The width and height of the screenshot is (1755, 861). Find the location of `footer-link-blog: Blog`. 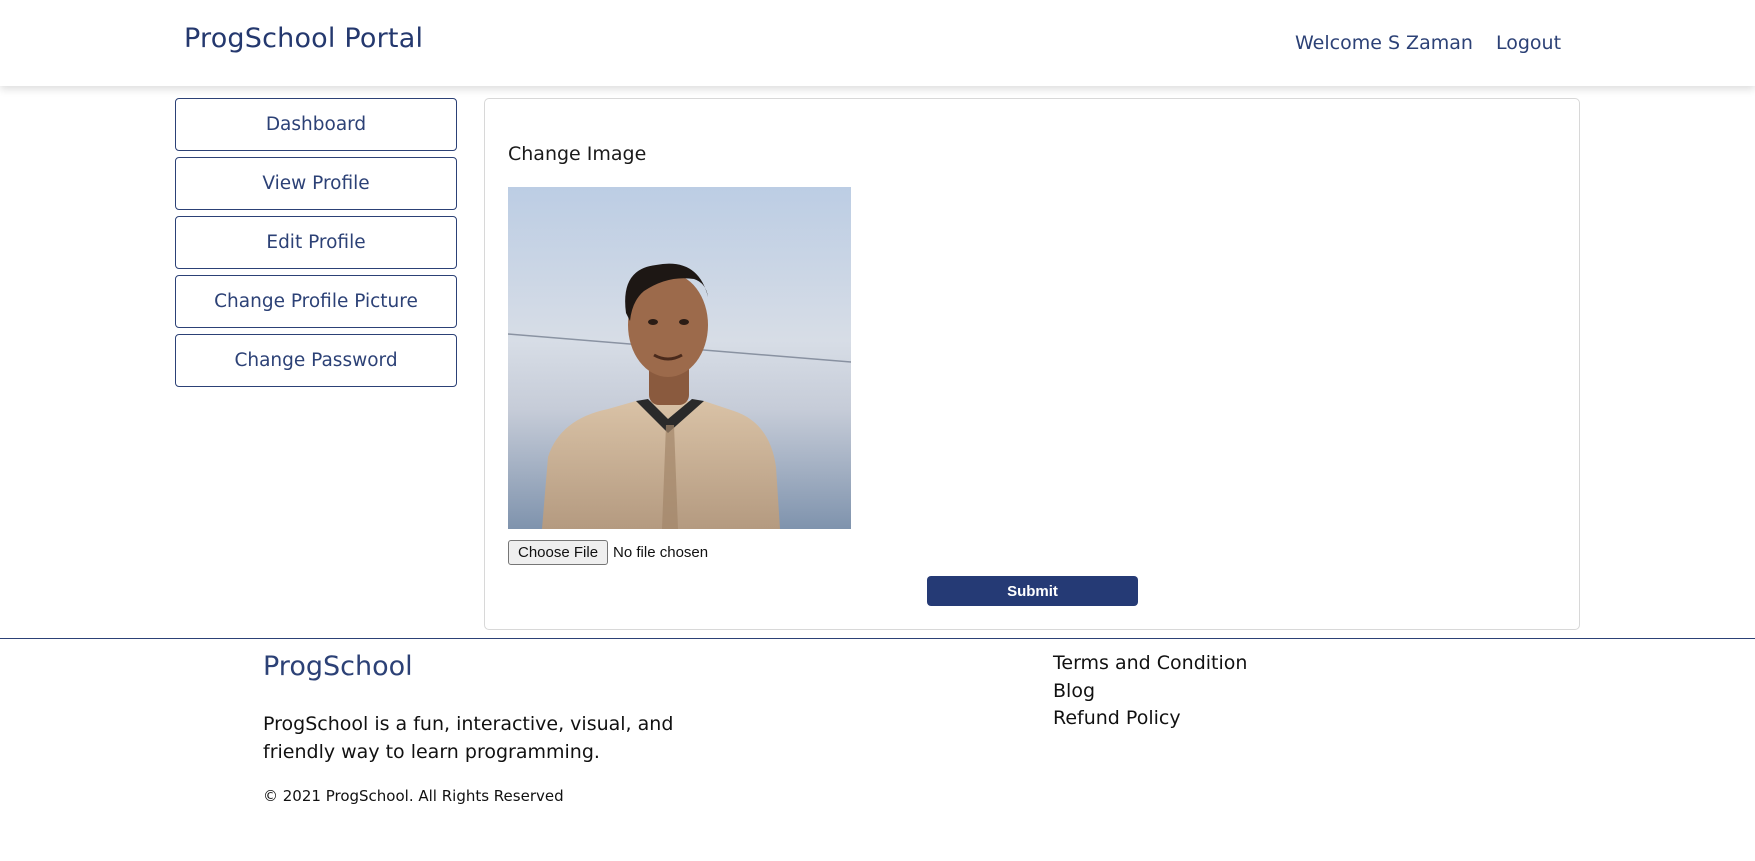

footer-link-blog: Blog is located at coordinates (1150, 692).